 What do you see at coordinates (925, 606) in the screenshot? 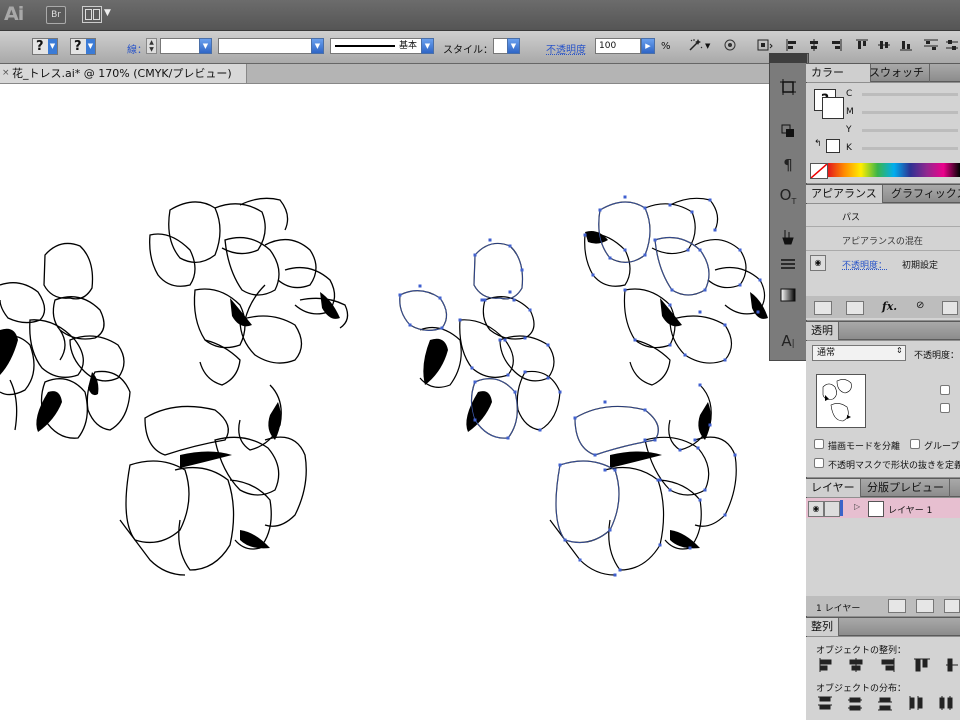
I see `make-clipping-mask-icon` at bounding box center [925, 606].